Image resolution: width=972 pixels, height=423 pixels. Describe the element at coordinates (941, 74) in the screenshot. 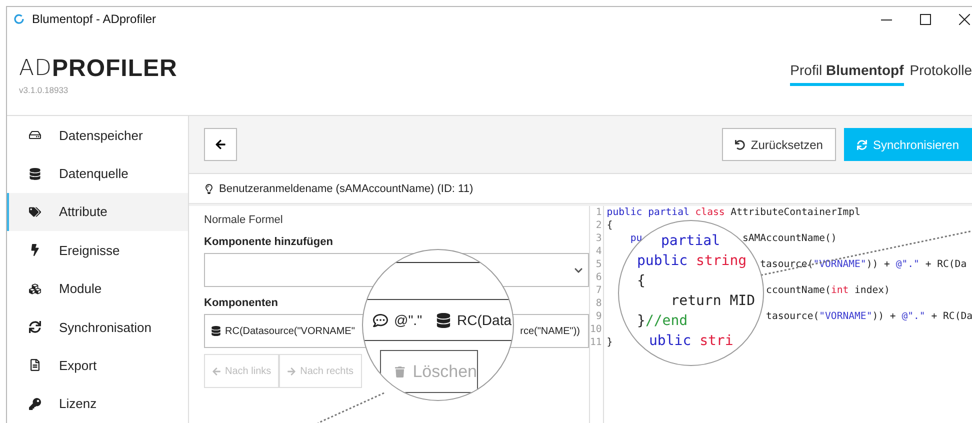

I see `header-tab: Protokolle` at that location.